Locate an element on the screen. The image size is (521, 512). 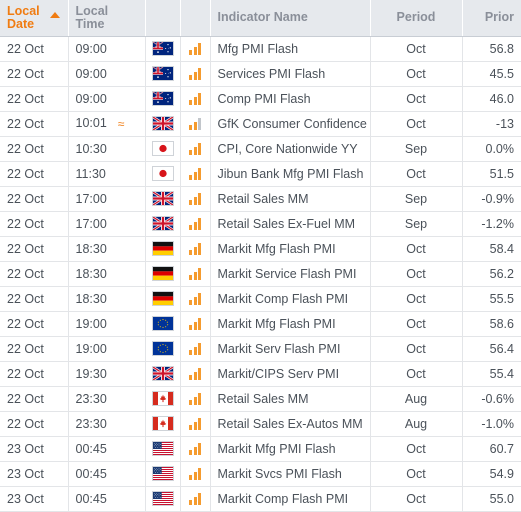
cell-indicator-name: GfK Consumer Confidence is located at coordinates (290, 124).